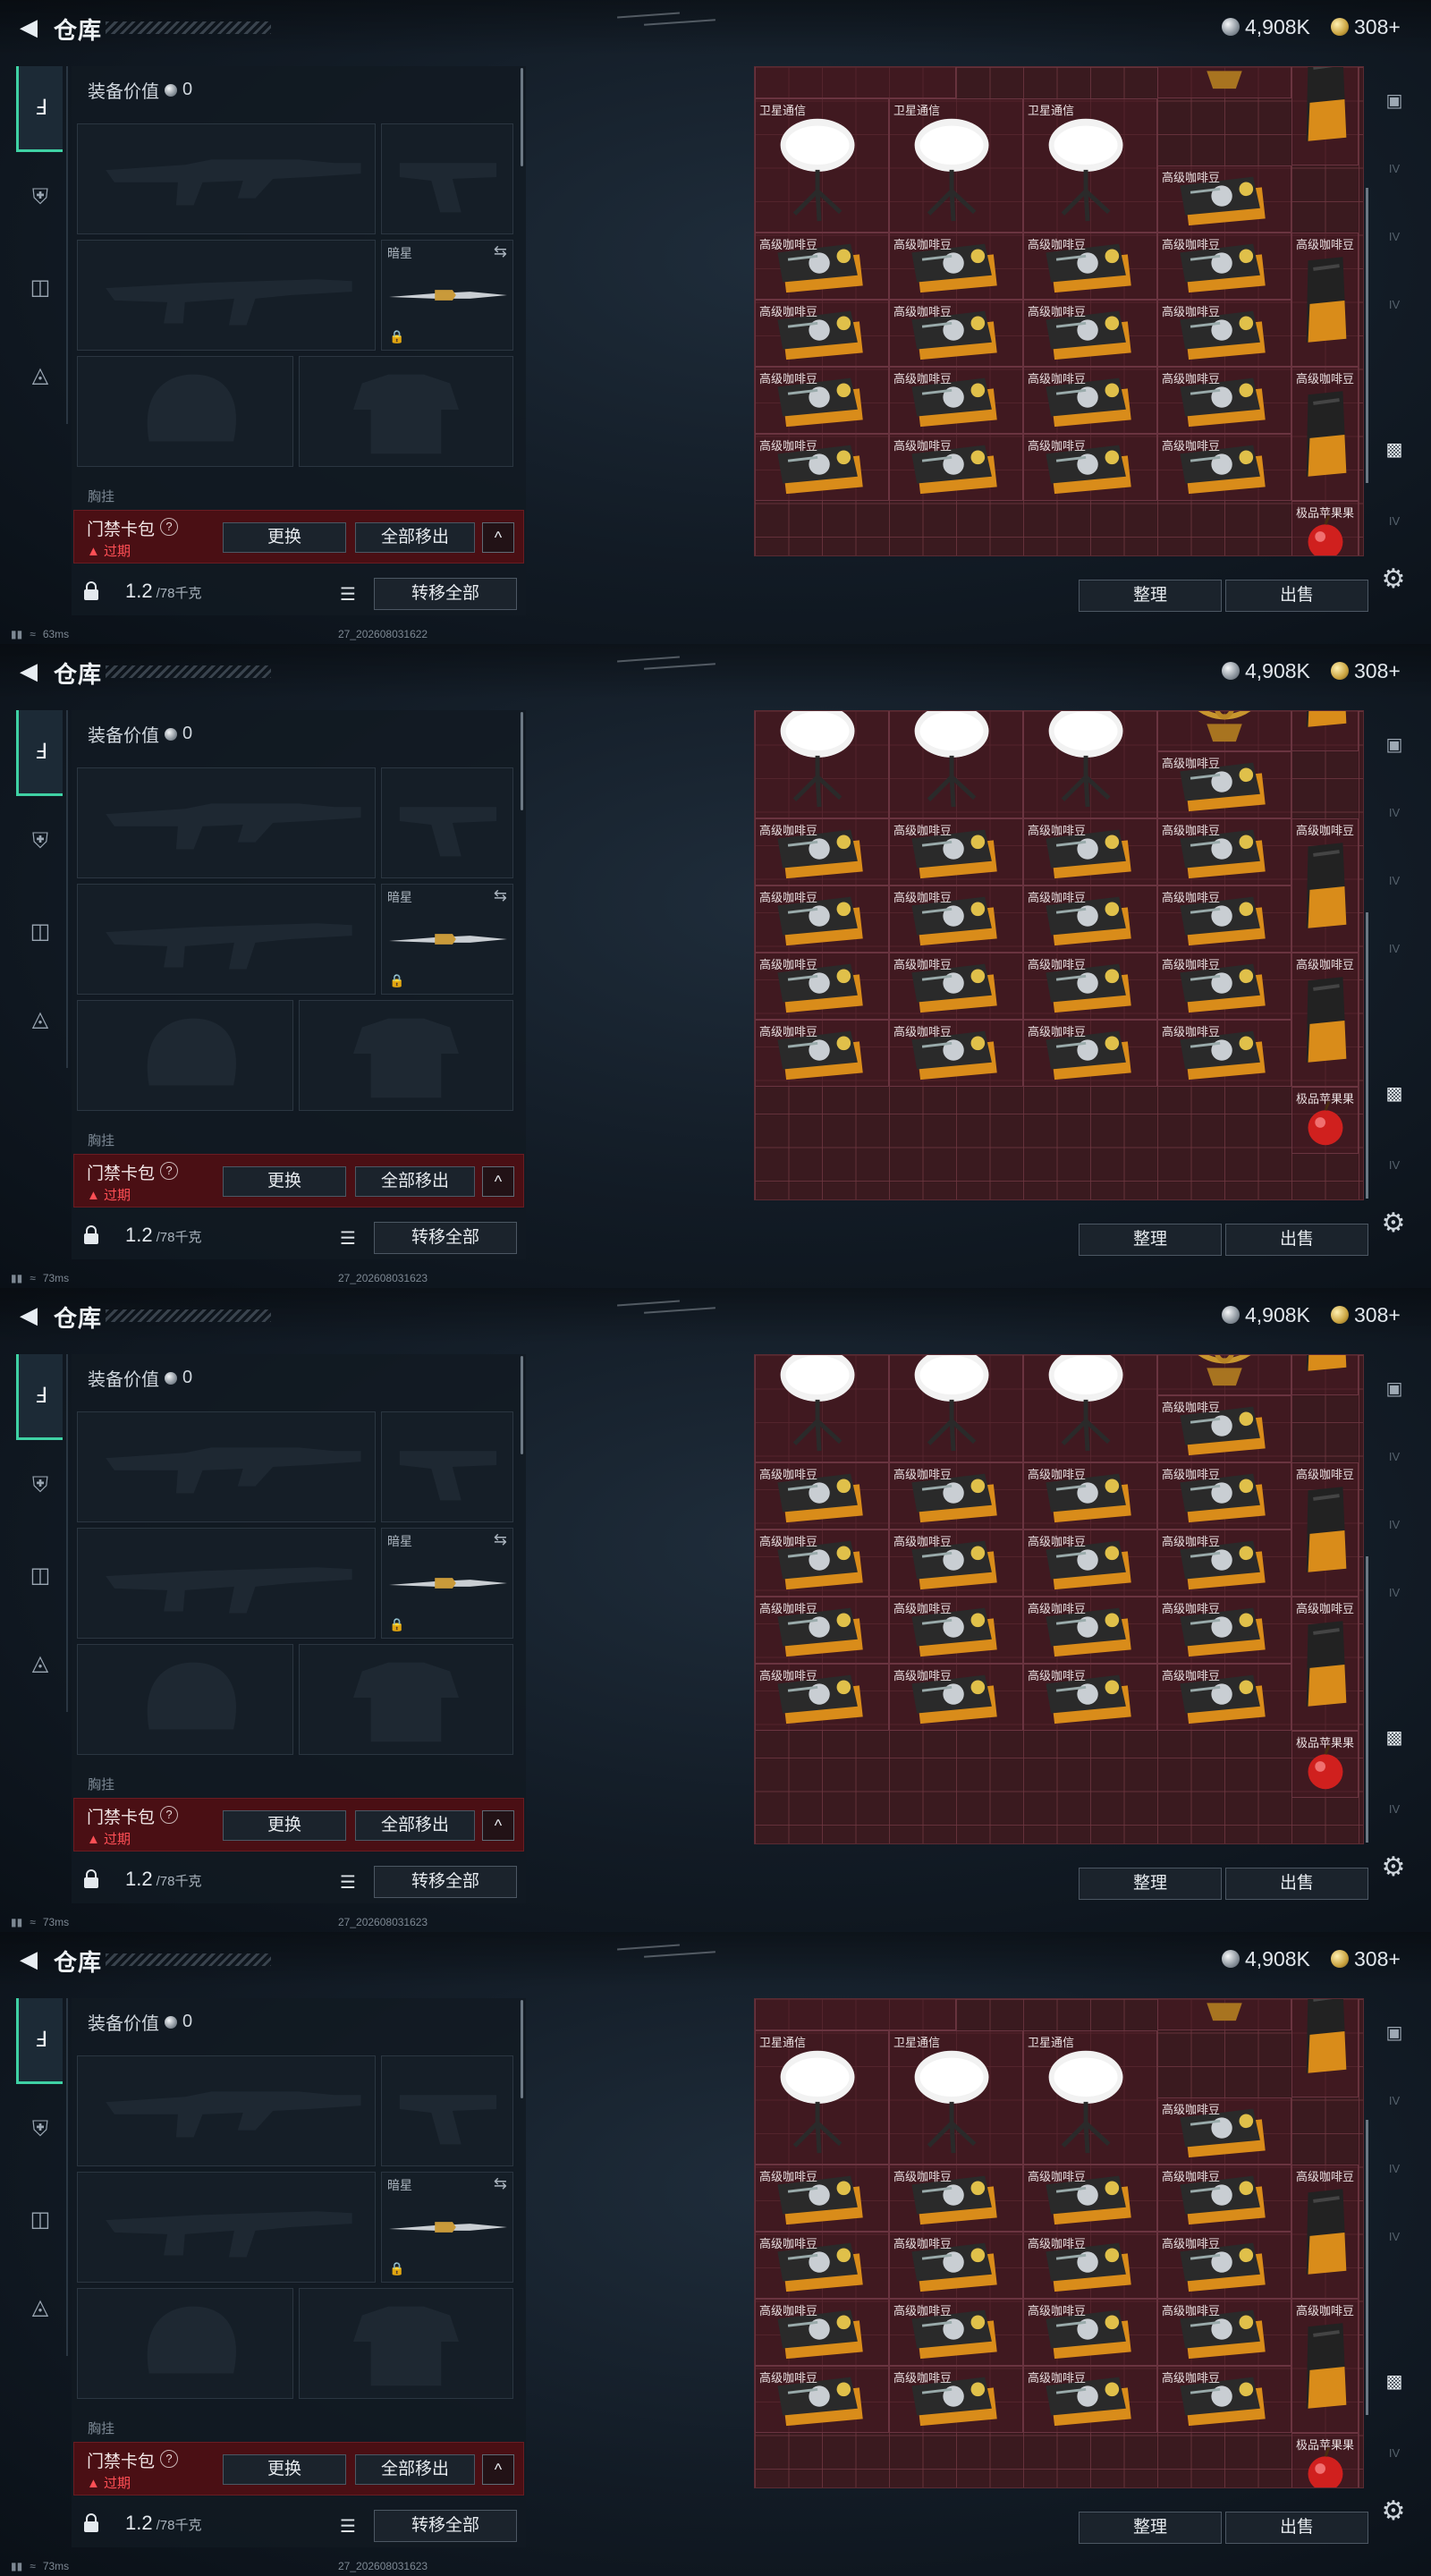 This screenshot has height=2576, width=1431. What do you see at coordinates (856, 82) in the screenshot?
I see `bust-item` at bounding box center [856, 82].